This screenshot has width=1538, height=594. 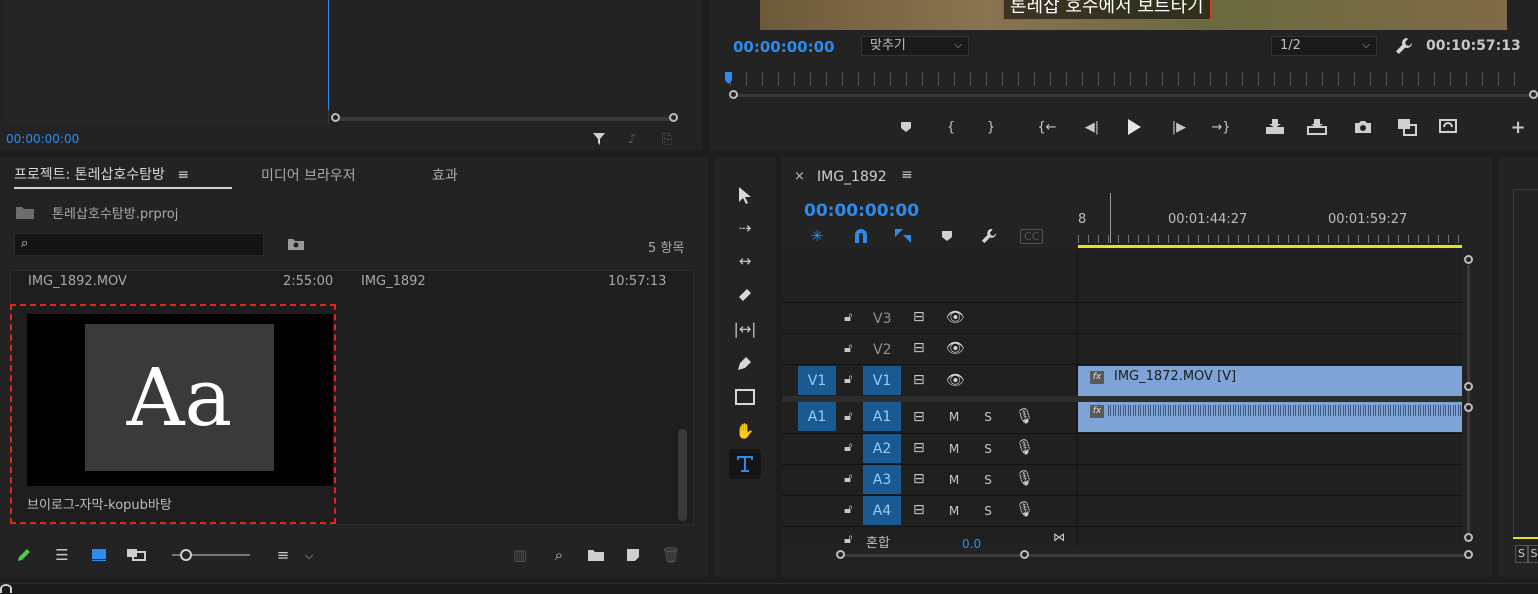 What do you see at coordinates (520, 555) in the screenshot?
I see `automate-to-sequence-icon: ▥` at bounding box center [520, 555].